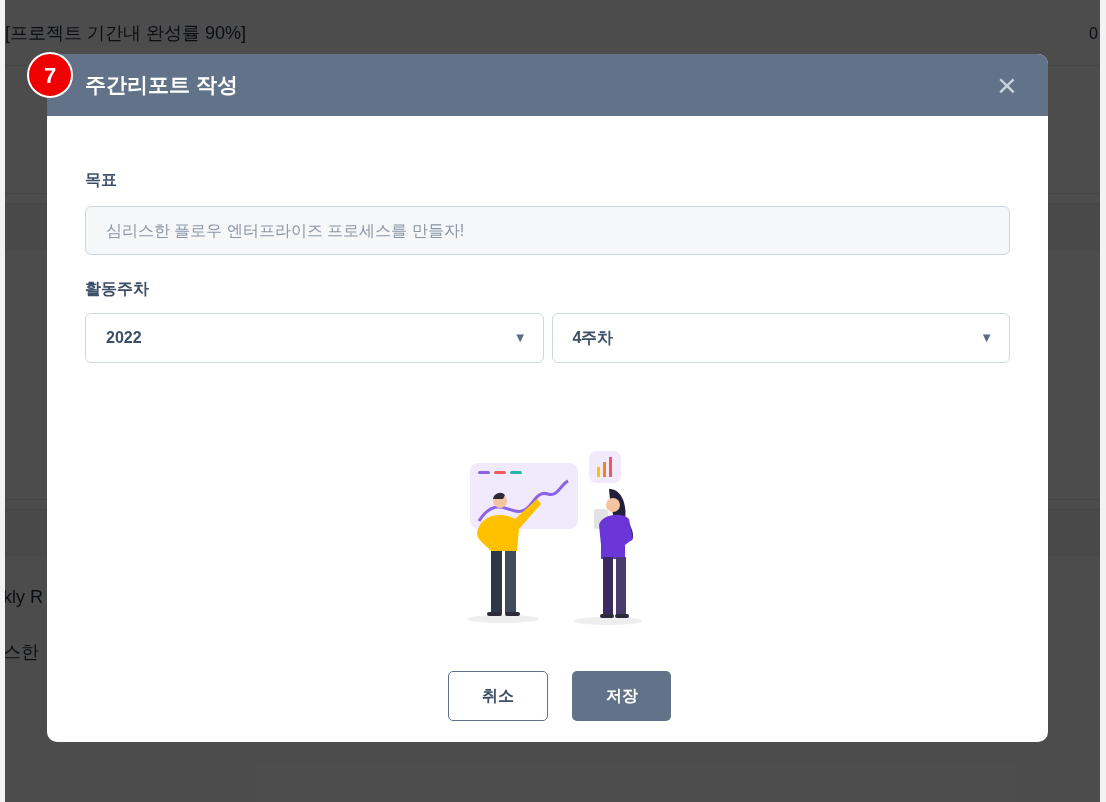  What do you see at coordinates (498, 696) in the screenshot?
I see `cancel-button: 취소` at bounding box center [498, 696].